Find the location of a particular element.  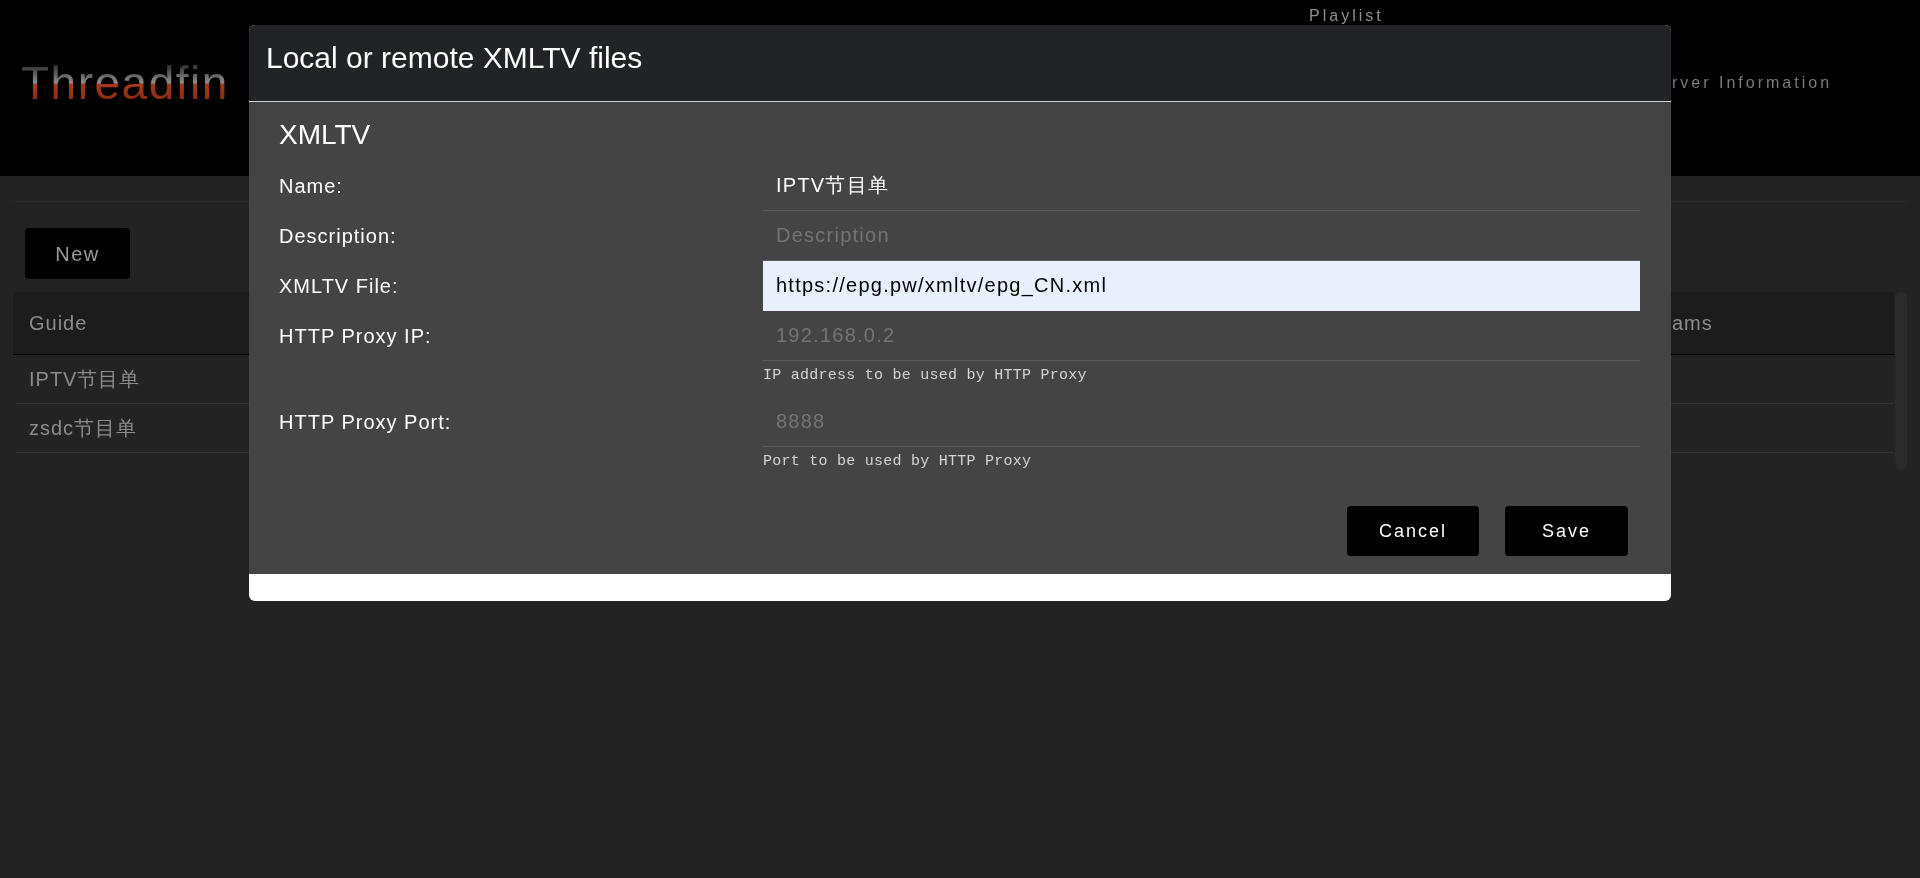

field-label: XMLTV File: is located at coordinates (339, 286).